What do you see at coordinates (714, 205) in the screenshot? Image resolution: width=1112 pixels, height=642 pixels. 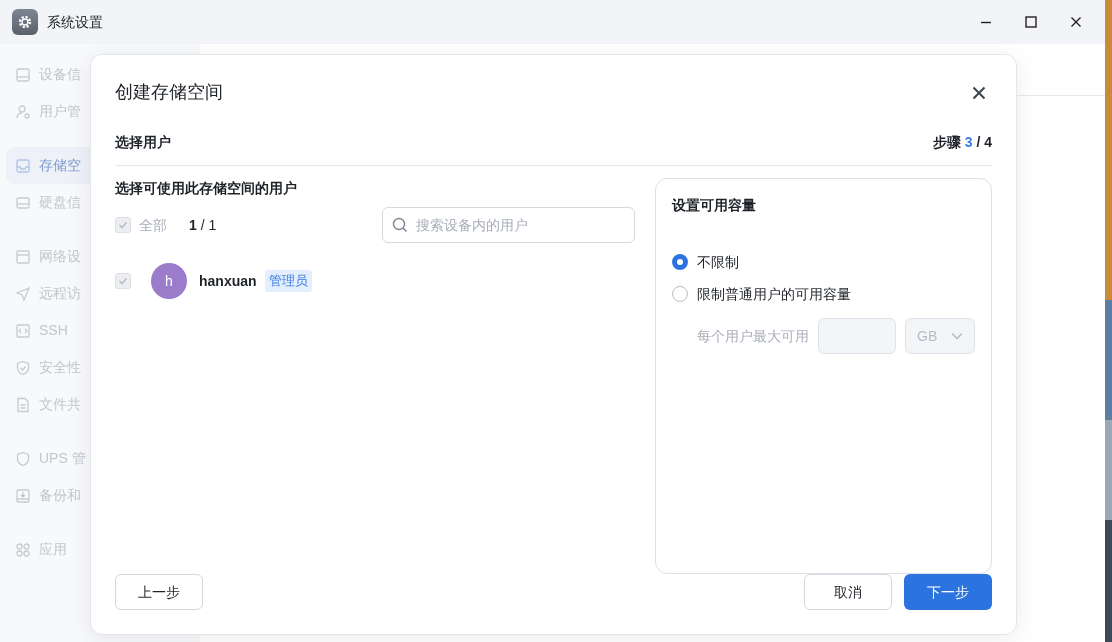 I see `panel-title: 设置可用容量` at bounding box center [714, 205].